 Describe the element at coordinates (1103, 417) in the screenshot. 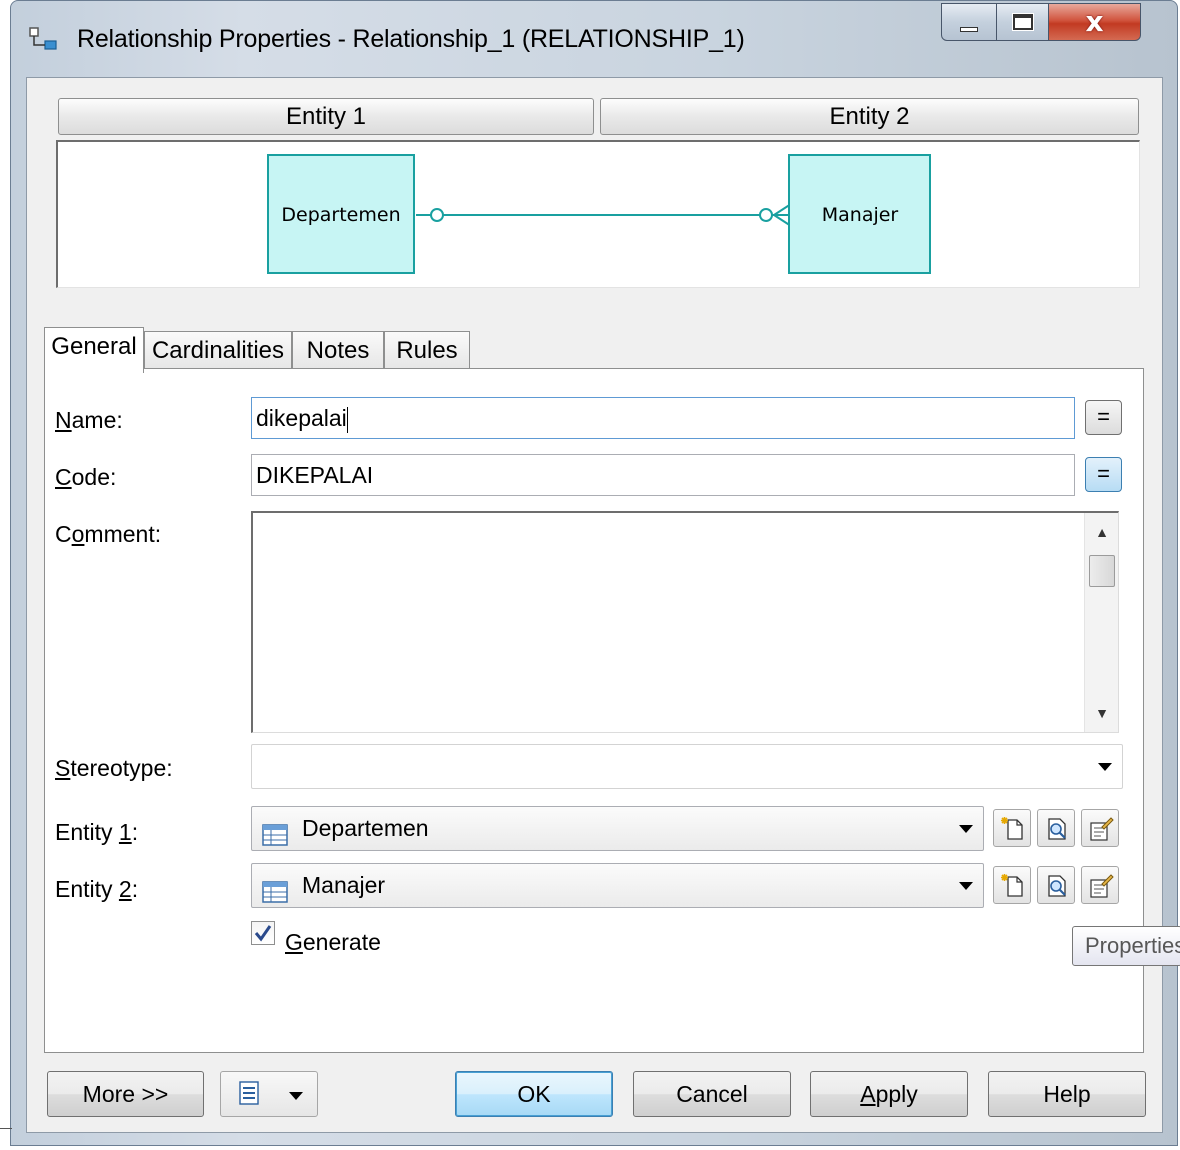

I see `name-equals-button: =` at that location.